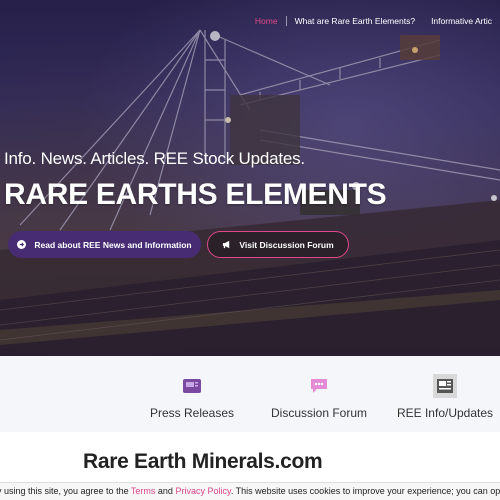 Image resolution: width=500 pixels, height=500 pixels. I want to click on cookie-text-prefix: y using this site, you agree to the, so click(65, 491).